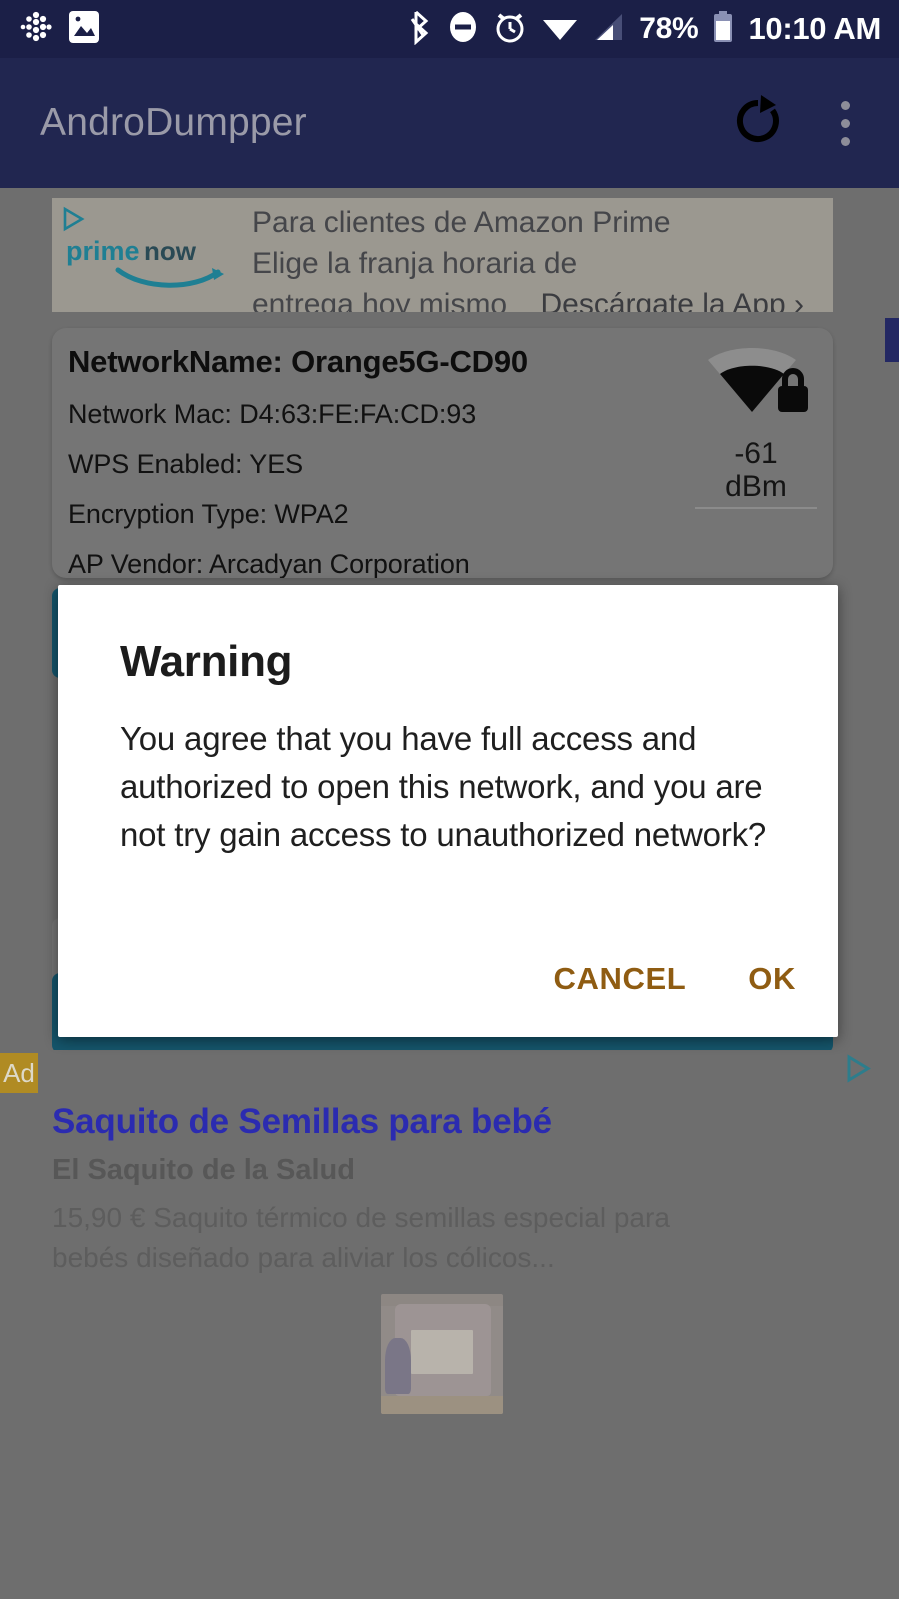 This screenshot has width=899, height=1599. I want to click on cancel-button: CANCEL, so click(620, 979).